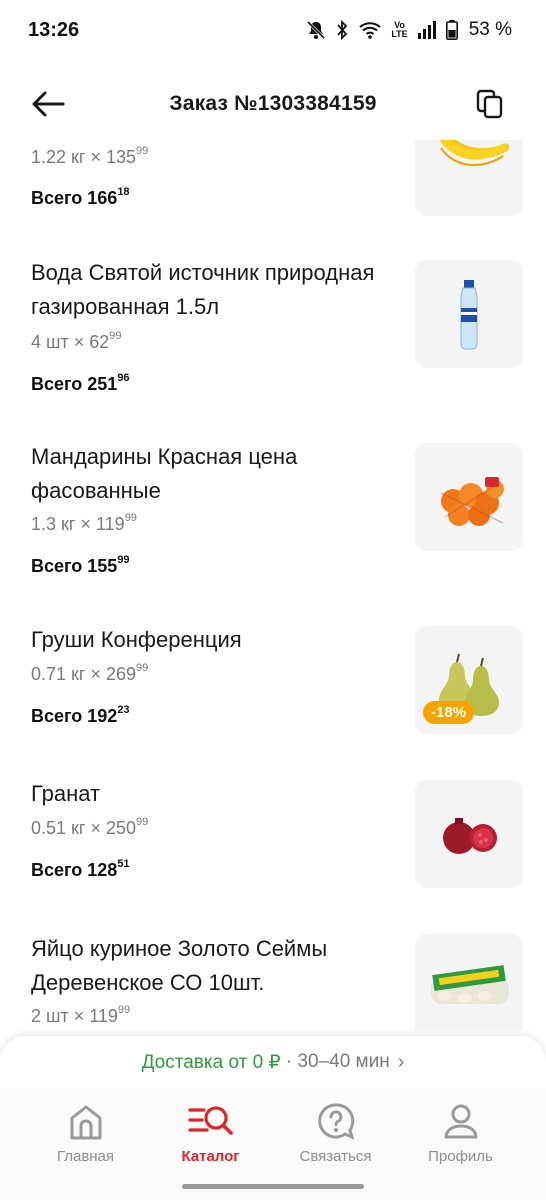 This screenshot has height=1200, width=546. What do you see at coordinates (84, 157) in the screenshot?
I see `item-qty-text: 1.22 кг × 135` at bounding box center [84, 157].